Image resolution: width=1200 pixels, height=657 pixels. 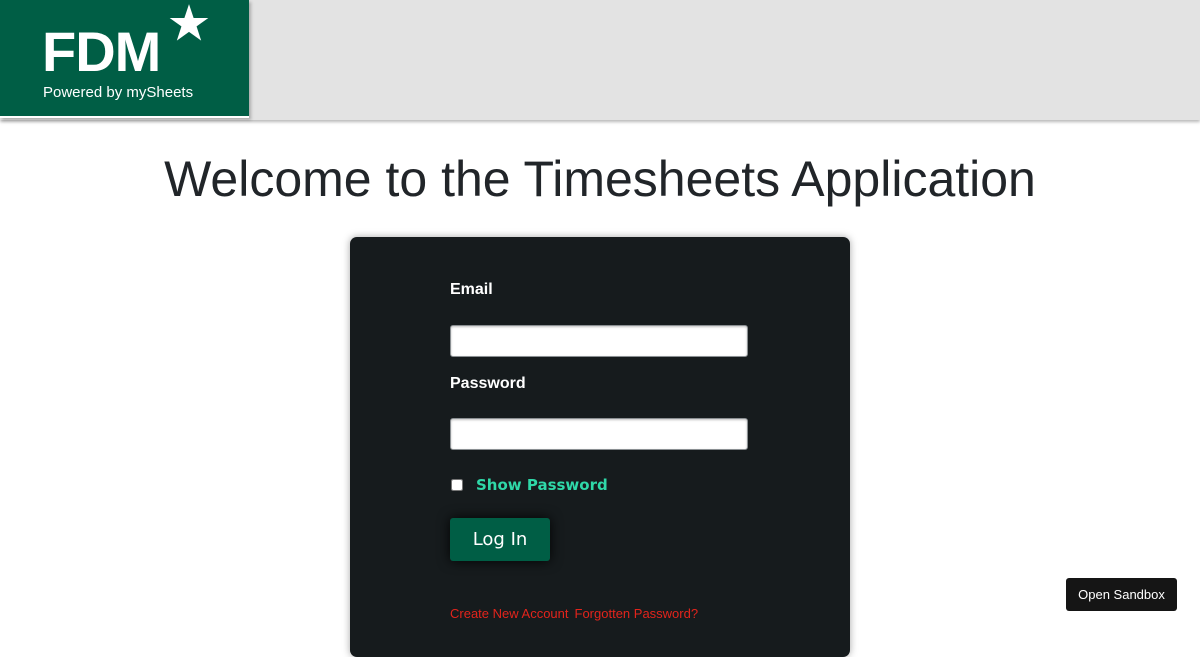 I want to click on fdm-logo: FDM Powered by mySheets, so click(x=124, y=59).